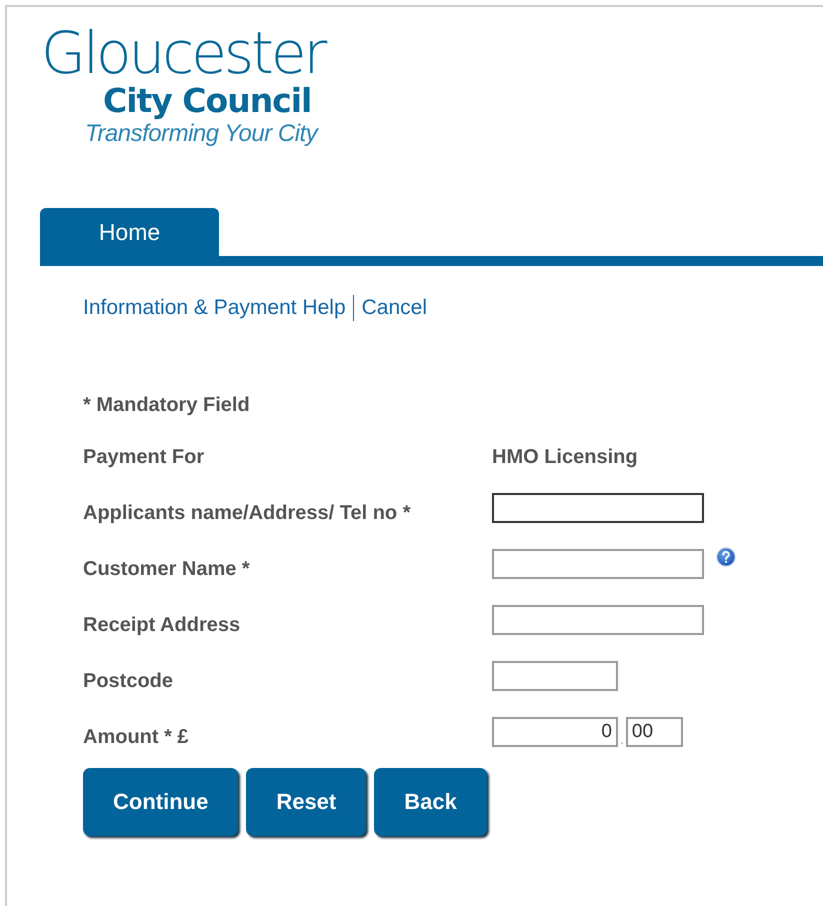 This screenshot has width=823, height=908. What do you see at coordinates (555, 732) in the screenshot?
I see `pounds-field: 0` at bounding box center [555, 732].